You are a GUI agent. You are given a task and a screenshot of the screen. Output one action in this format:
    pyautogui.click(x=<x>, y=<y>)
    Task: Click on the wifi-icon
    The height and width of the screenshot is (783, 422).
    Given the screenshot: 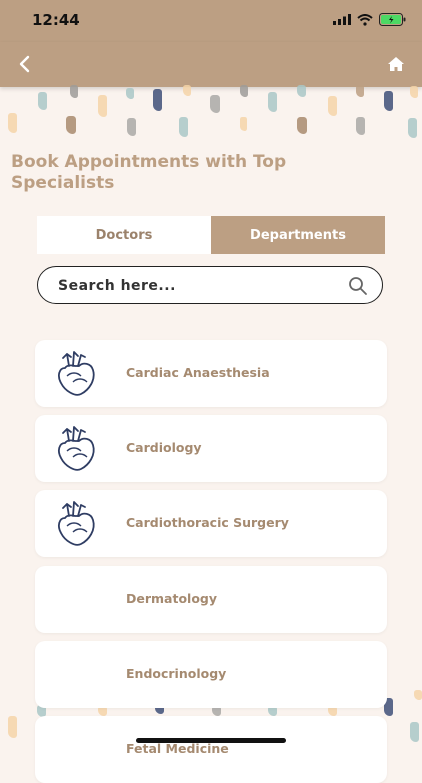 What is the action you would take?
    pyautogui.click(x=365, y=19)
    